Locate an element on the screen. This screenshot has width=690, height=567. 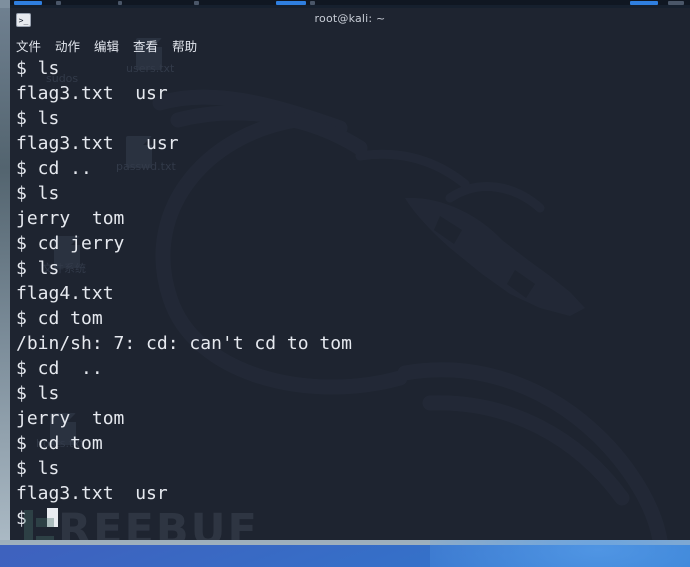
top-bar-strip is located at coordinates (345, 6).